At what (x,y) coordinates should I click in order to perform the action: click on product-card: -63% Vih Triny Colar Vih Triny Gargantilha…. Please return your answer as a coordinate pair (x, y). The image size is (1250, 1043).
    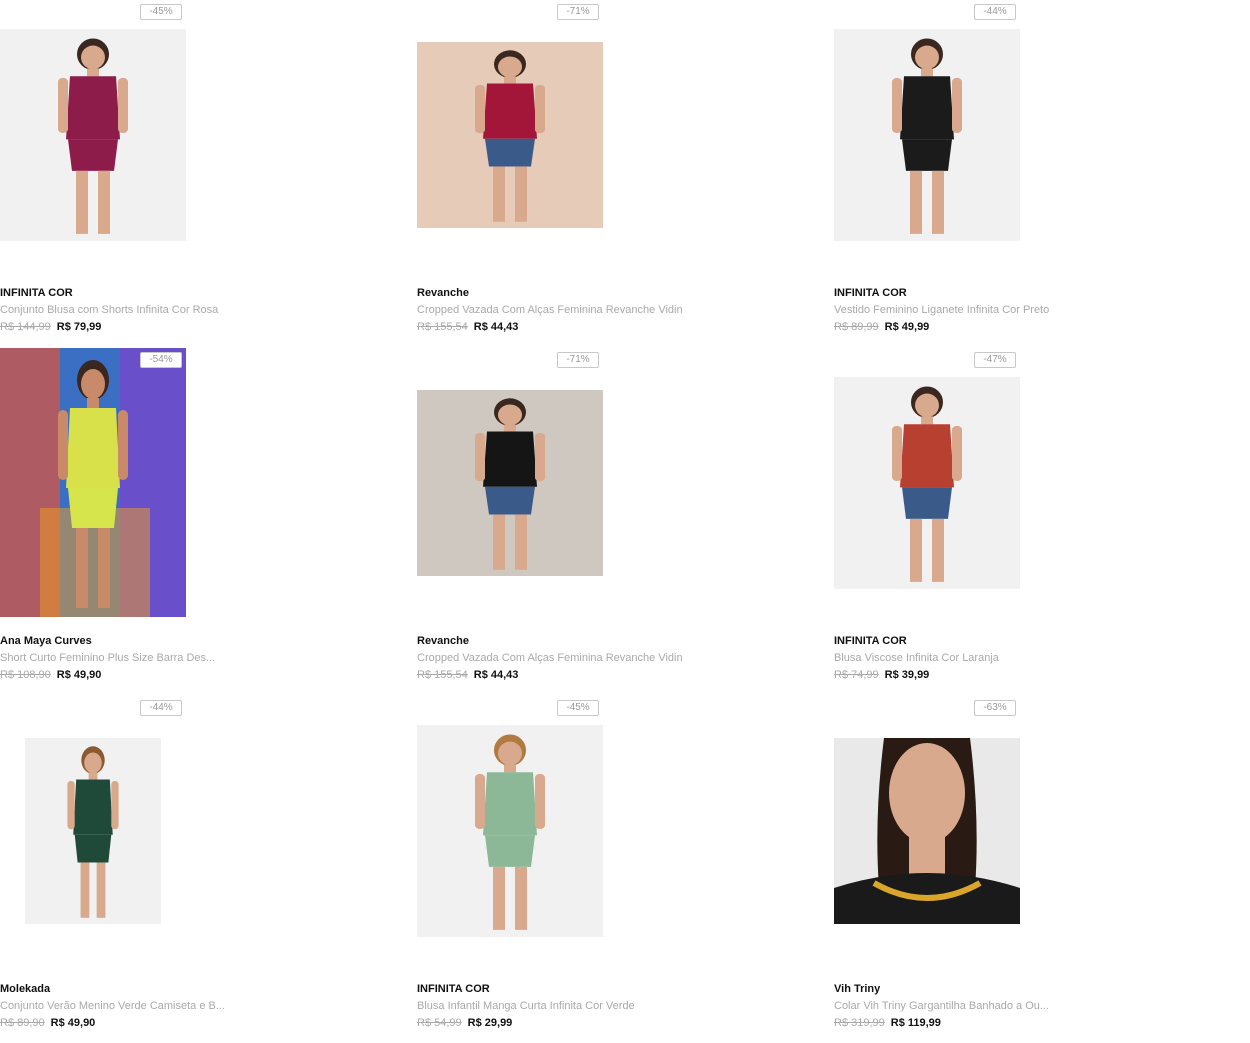
    Looking at the image, I should click on (994, 866).